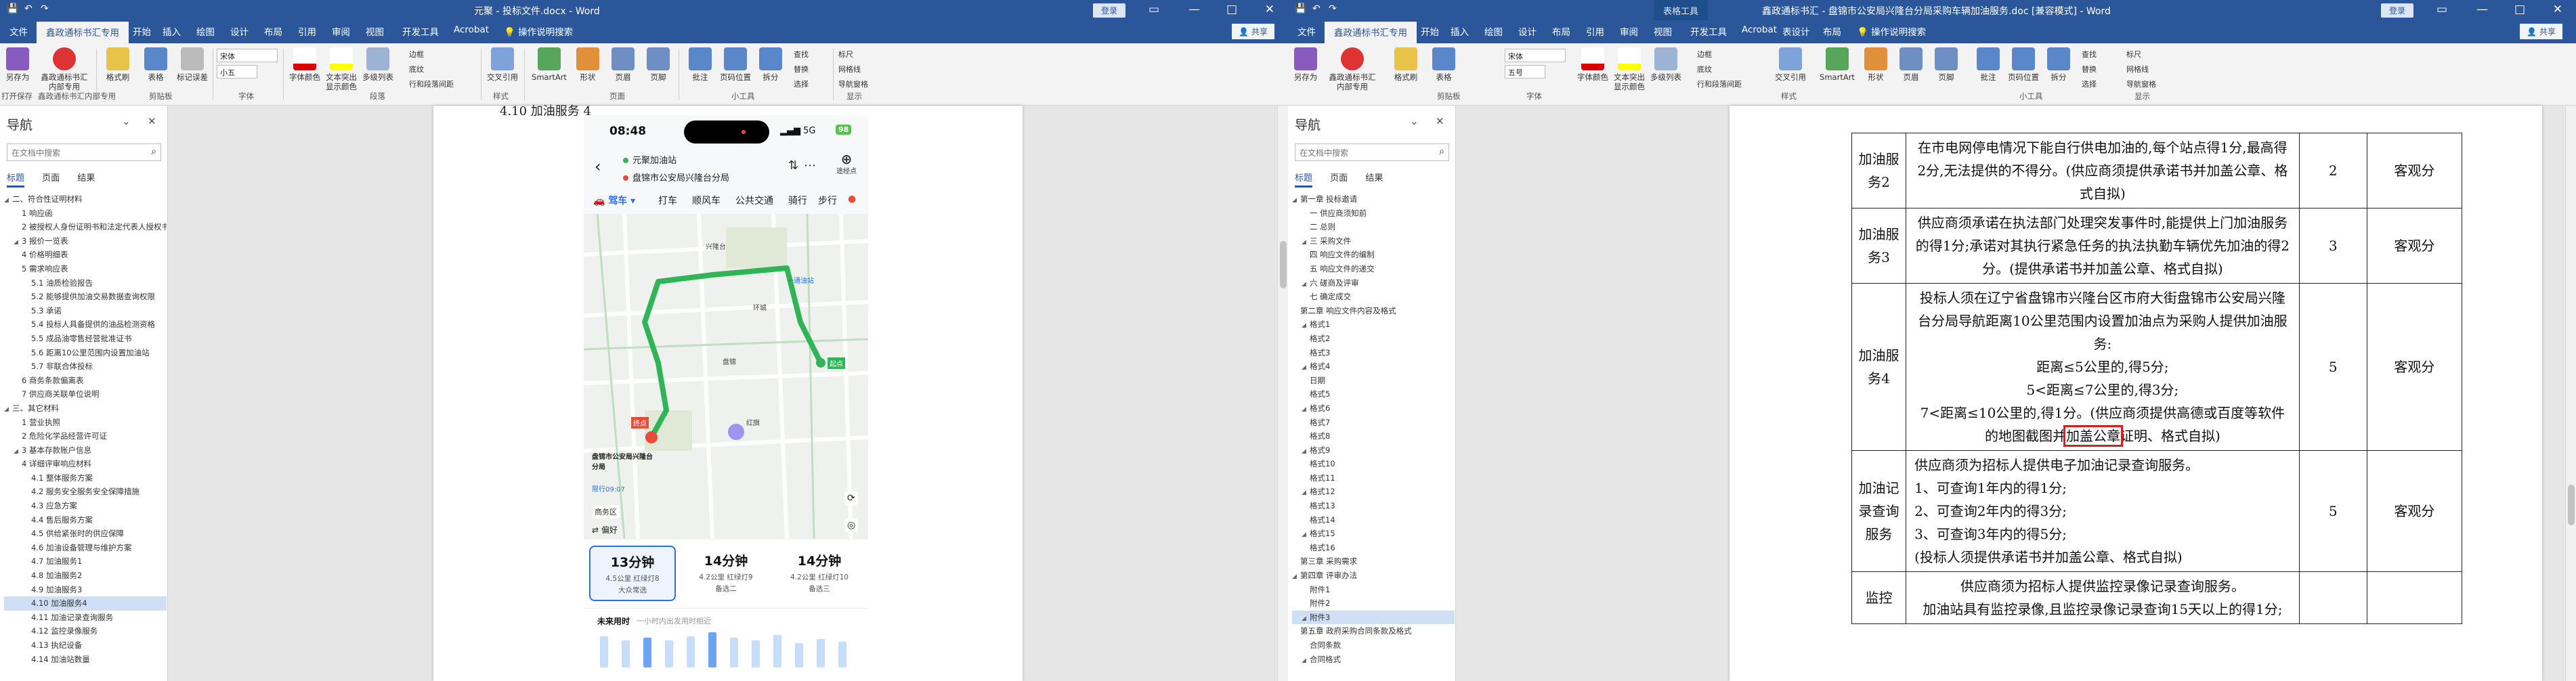 The height and width of the screenshot is (681, 2576). What do you see at coordinates (85, 590) in the screenshot?
I see `nav-heading-item: 4.9 加油服务3` at bounding box center [85, 590].